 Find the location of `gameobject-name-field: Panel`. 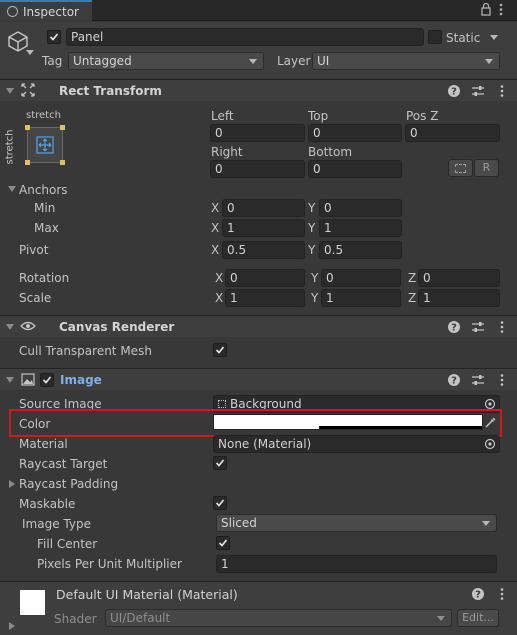

gameobject-name-field: Panel is located at coordinates (245, 37).